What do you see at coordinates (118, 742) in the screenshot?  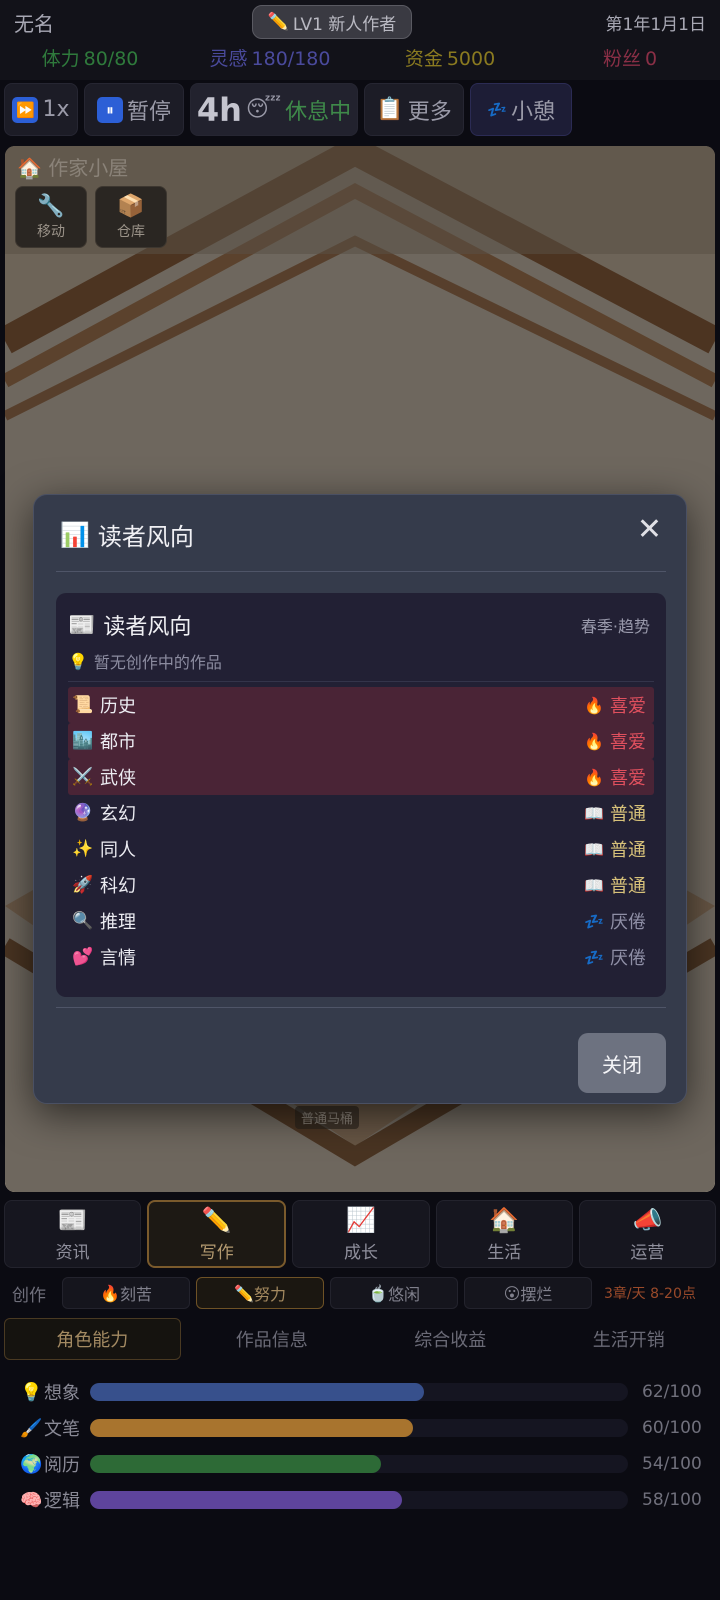 I see `genre-name: 都市` at bounding box center [118, 742].